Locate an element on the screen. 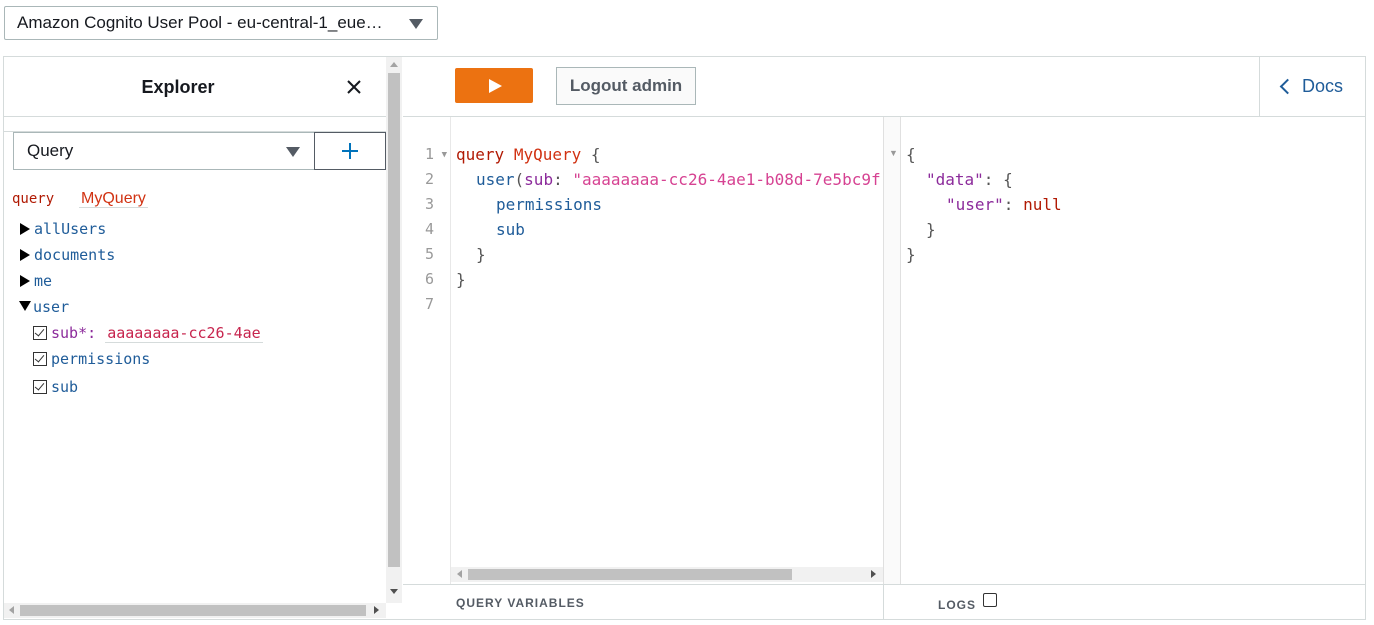 This screenshot has width=1374, height=625. field-row-allusers: allUsers is located at coordinates (63, 229).